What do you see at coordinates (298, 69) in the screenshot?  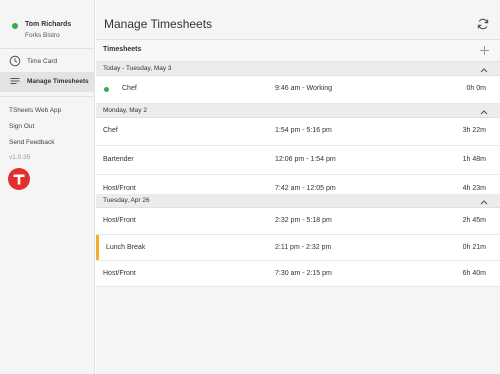 I see `group-header-today: Today - Tuesday, May 3` at bounding box center [298, 69].